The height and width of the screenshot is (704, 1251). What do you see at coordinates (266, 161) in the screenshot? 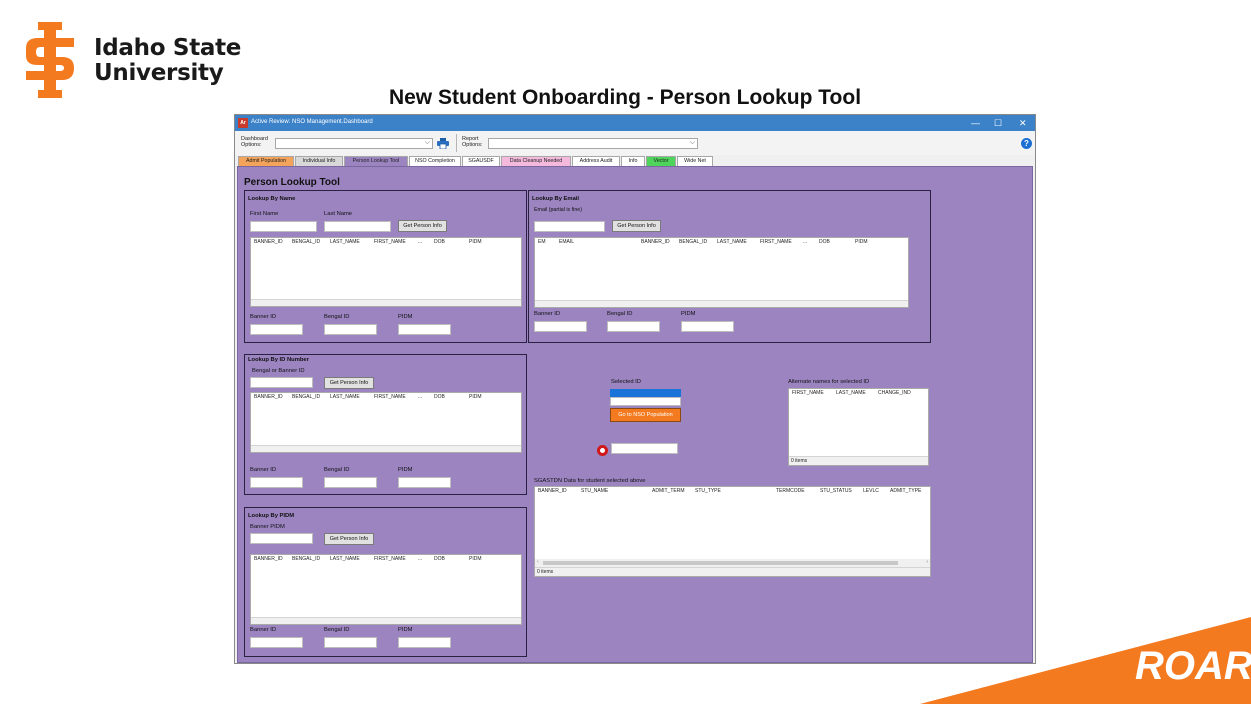
I see `tab-admit-population: Admit Population` at bounding box center [266, 161].